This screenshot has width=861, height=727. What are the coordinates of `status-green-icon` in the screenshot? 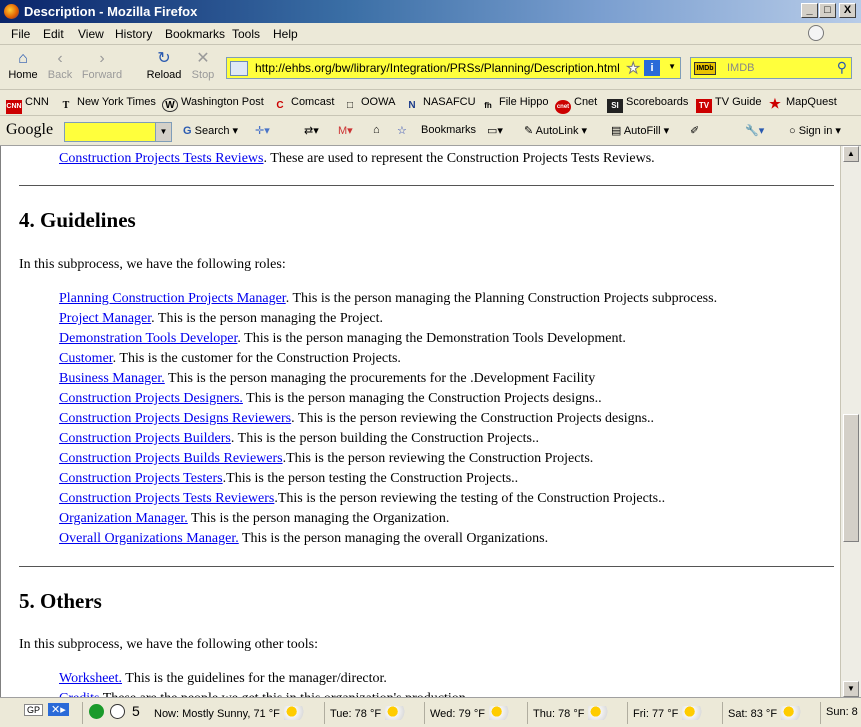 It's located at (96, 711).